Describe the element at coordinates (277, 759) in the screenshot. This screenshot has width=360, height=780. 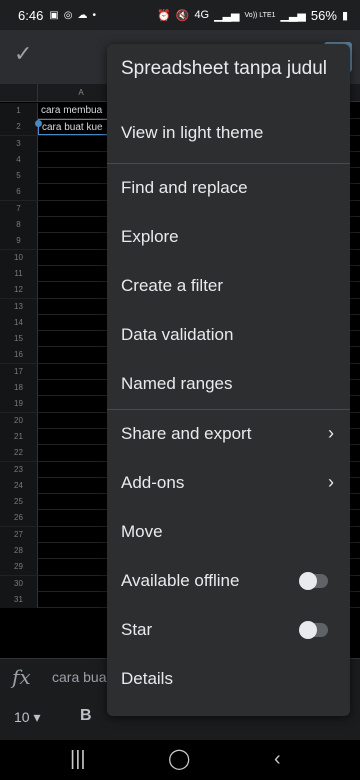
I see `back-icon: ‹` at that location.